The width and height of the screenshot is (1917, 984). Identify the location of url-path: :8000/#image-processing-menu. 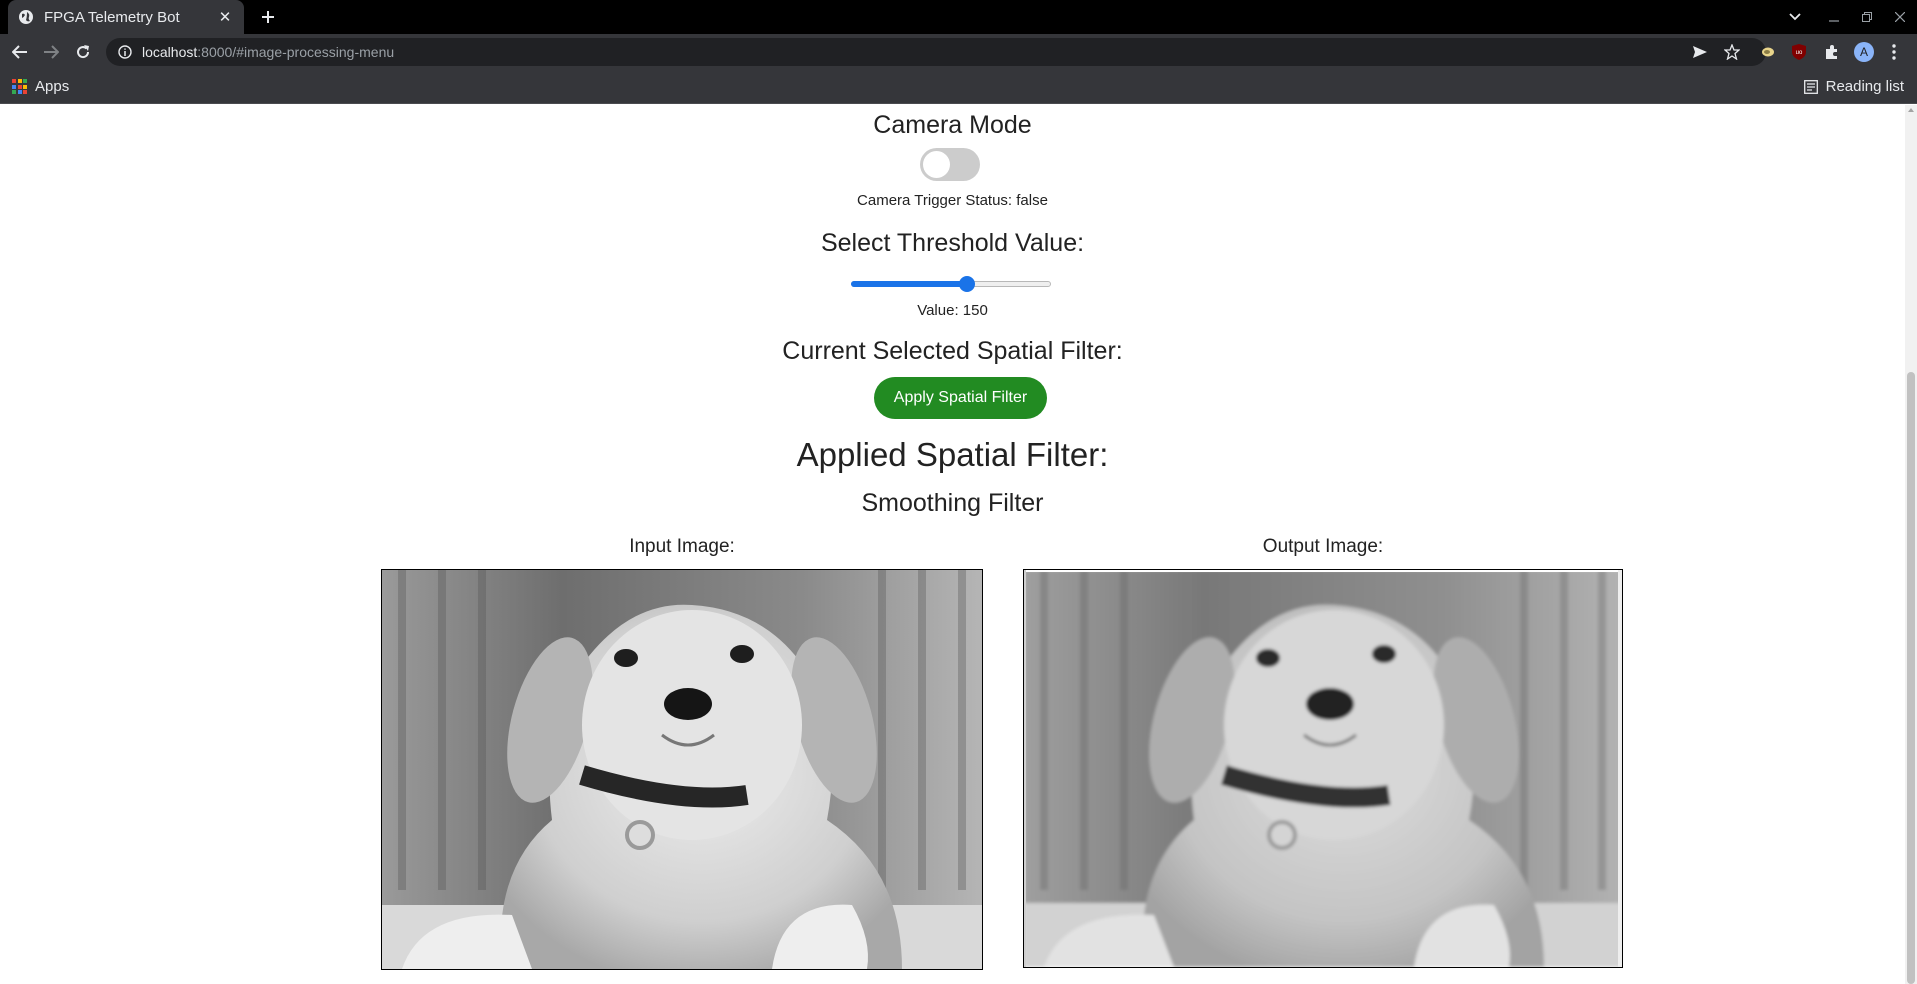
(296, 52).